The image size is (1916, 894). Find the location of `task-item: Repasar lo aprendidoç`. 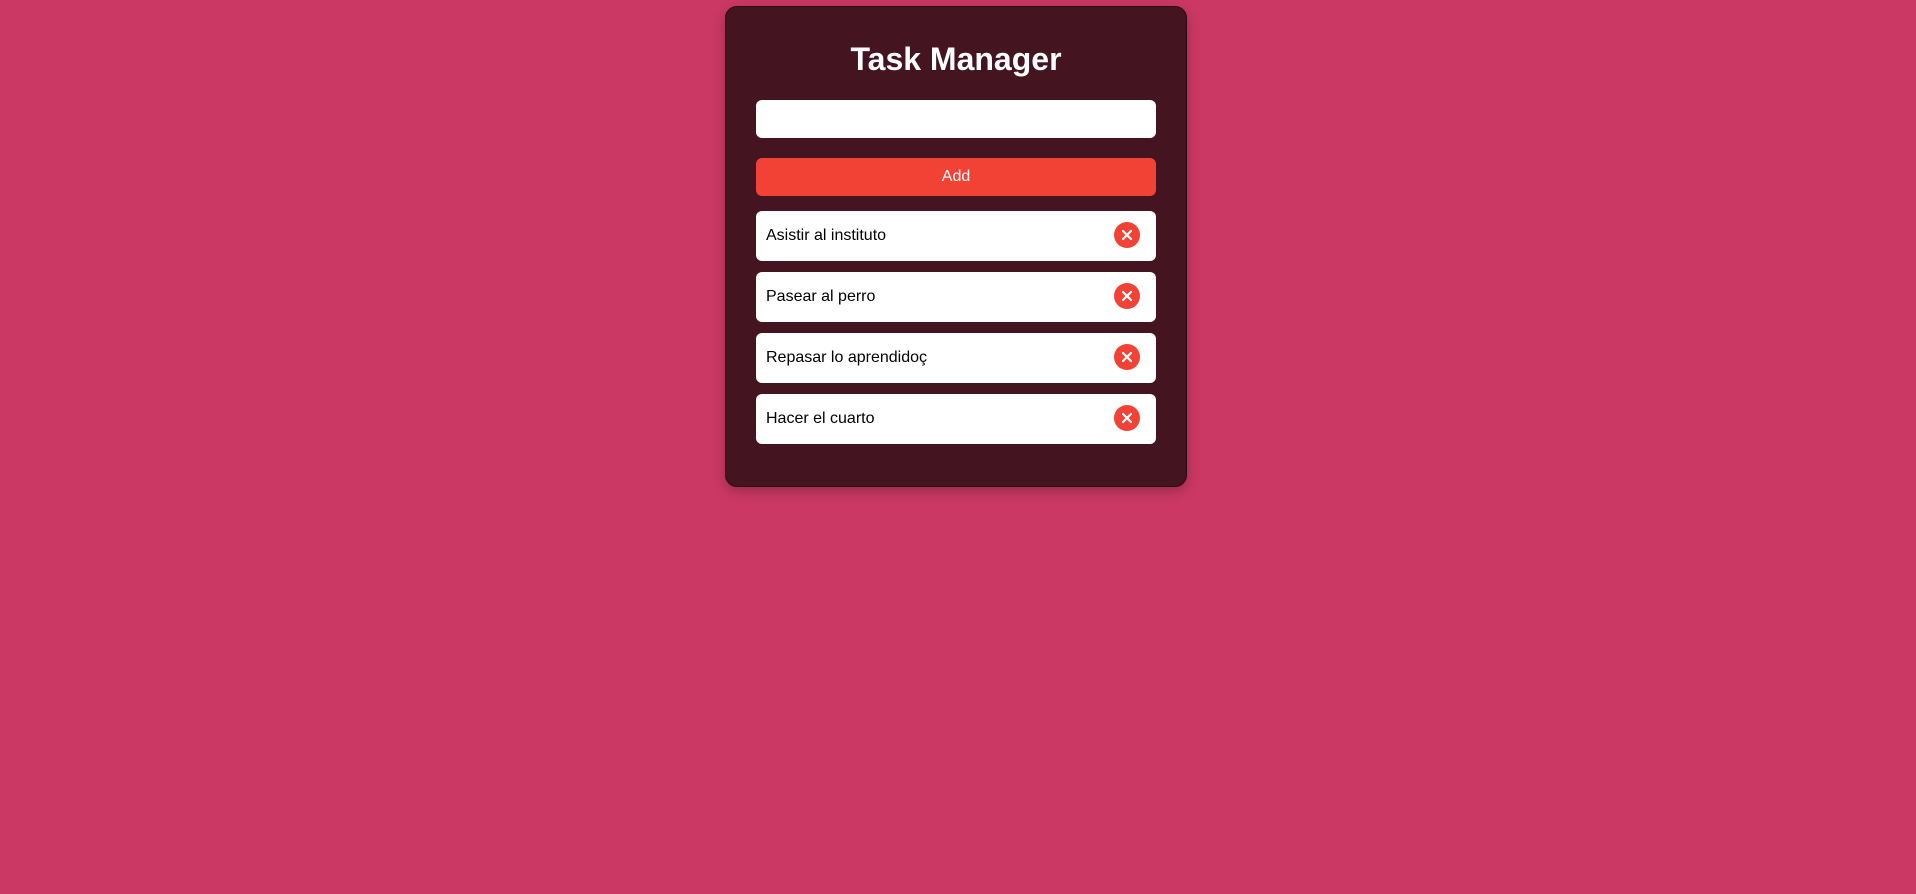

task-item: Repasar lo aprendidoç is located at coordinates (956, 358).